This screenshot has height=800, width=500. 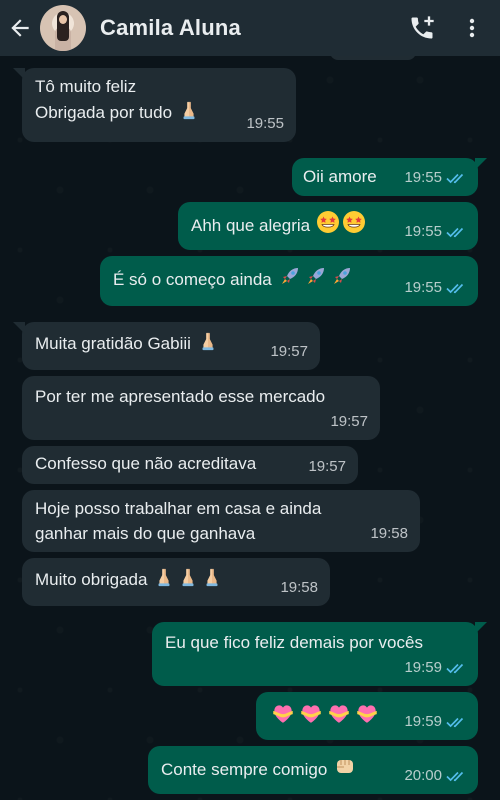 I want to click on message-time: 20:00, so click(x=423, y=775).